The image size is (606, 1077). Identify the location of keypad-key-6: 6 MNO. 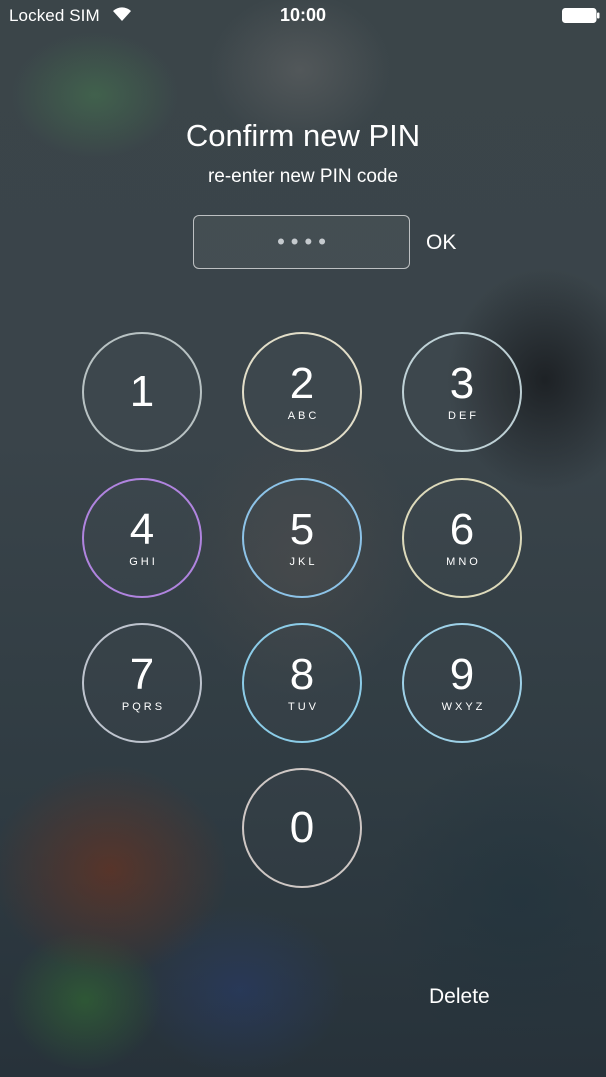
(462, 538).